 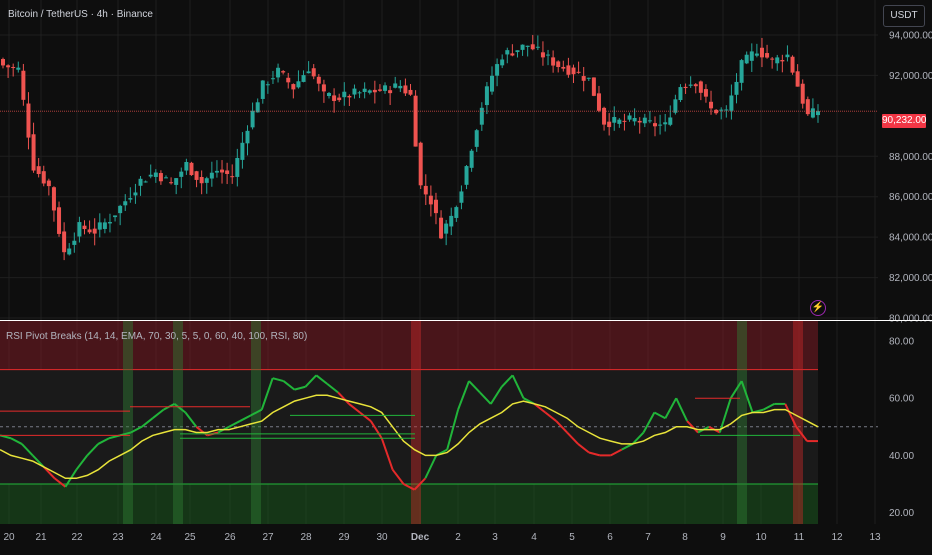 I want to click on time-axis-label: 13, so click(x=875, y=537).